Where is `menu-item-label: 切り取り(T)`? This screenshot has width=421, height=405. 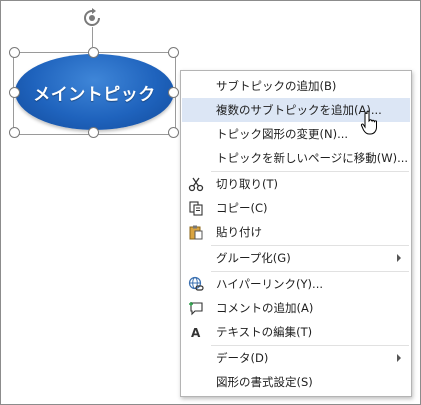
menu-item-label: 切り取り(T) is located at coordinates (247, 184).